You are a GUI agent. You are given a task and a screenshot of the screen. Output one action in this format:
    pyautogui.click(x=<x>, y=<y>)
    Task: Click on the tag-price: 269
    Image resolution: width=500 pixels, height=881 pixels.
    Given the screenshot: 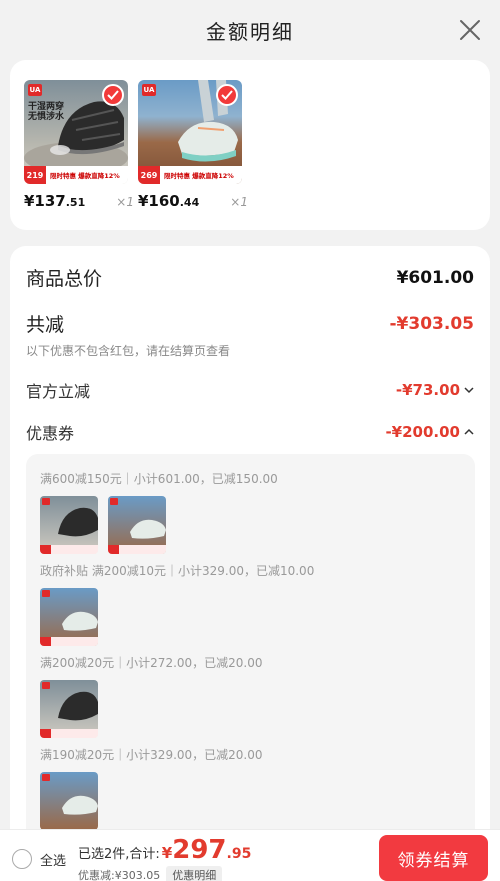 What is the action you would take?
    pyautogui.click(x=149, y=175)
    